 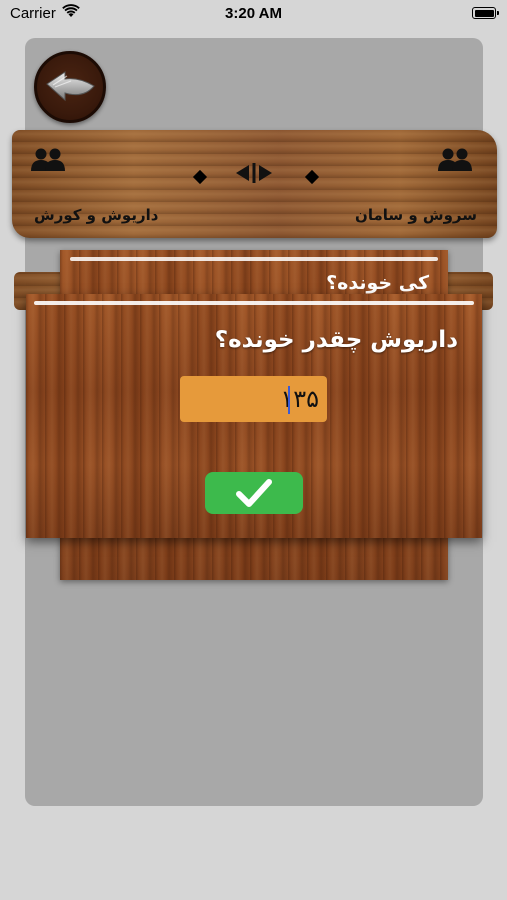 I want to click on clock: 3:20 AM, so click(x=253, y=13).